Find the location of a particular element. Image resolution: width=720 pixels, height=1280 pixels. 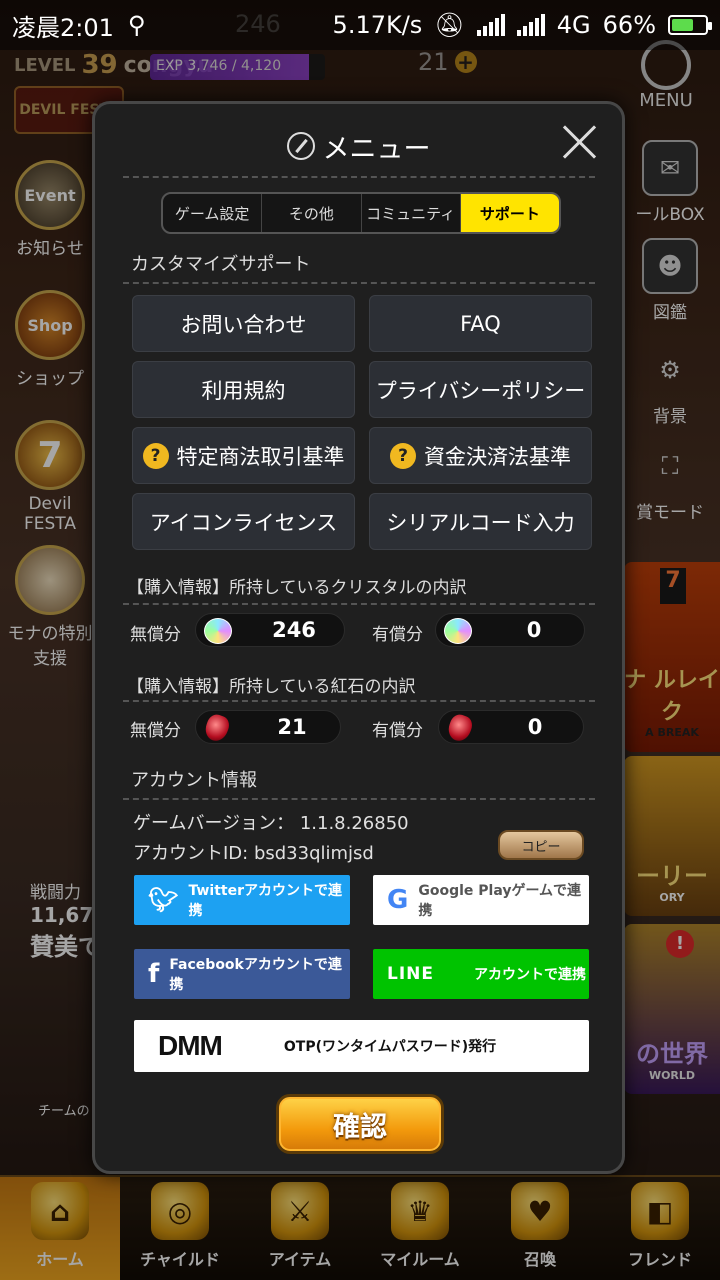

clock: 凌晨2:01 is located at coordinates (63, 27).